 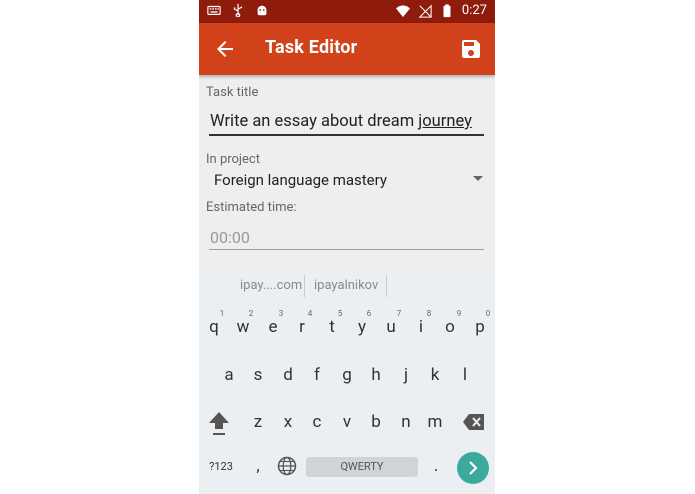 I want to click on space-bar: QWERTY, so click(x=362, y=467).